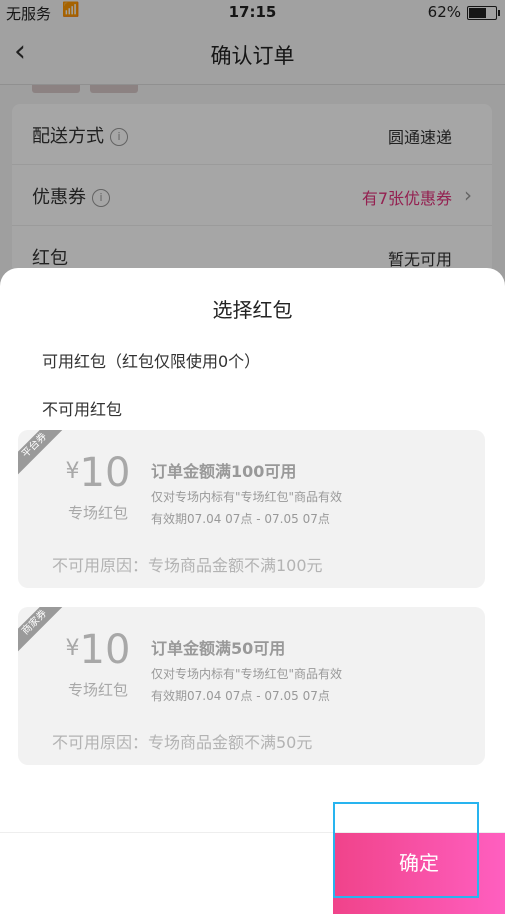 Image resolution: width=505 pixels, height=914 pixels. What do you see at coordinates (82, 409) in the screenshot?
I see `unavailable-label: 不可用红包` at bounding box center [82, 409].